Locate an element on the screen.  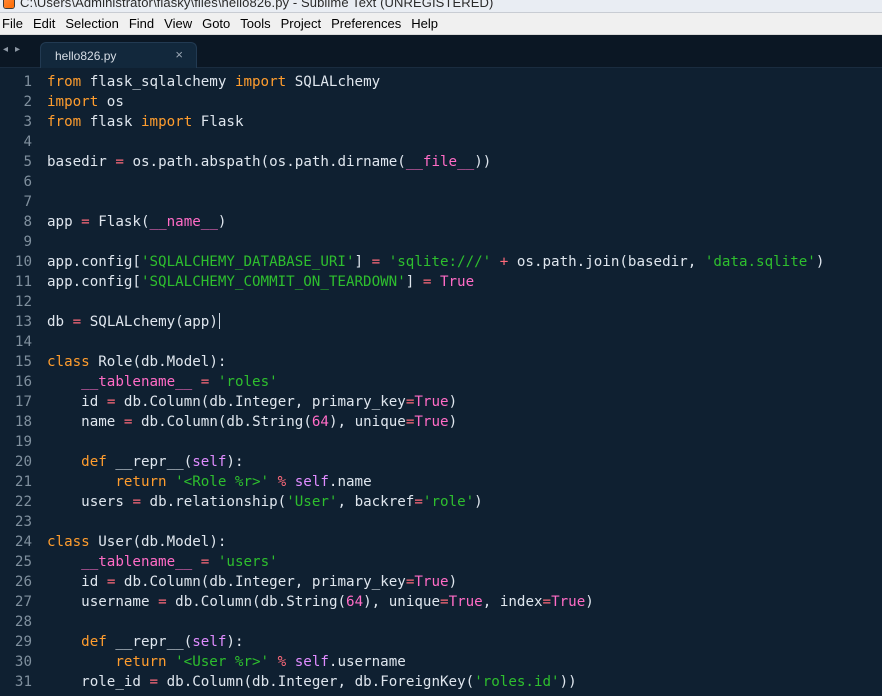
line-number: 4 is located at coordinates (27, 142).